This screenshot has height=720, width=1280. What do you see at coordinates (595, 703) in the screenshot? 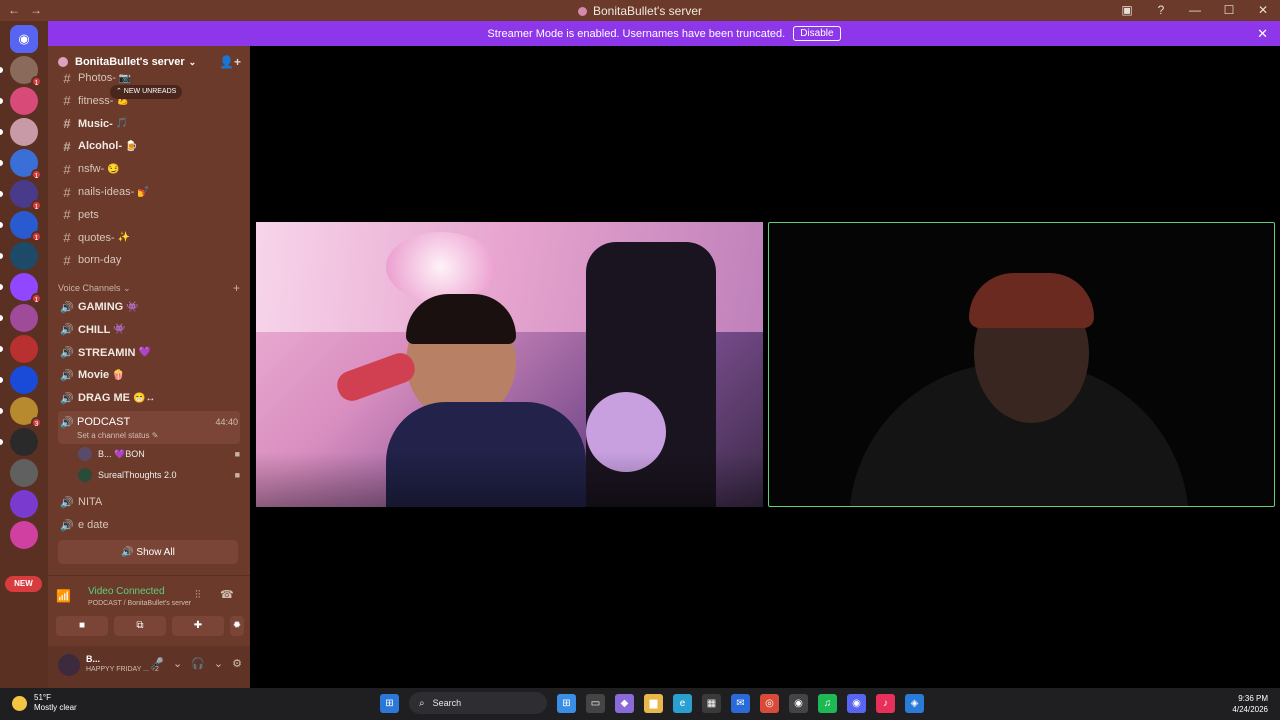
I see `taskbar-app-icon: ▭` at bounding box center [595, 703].